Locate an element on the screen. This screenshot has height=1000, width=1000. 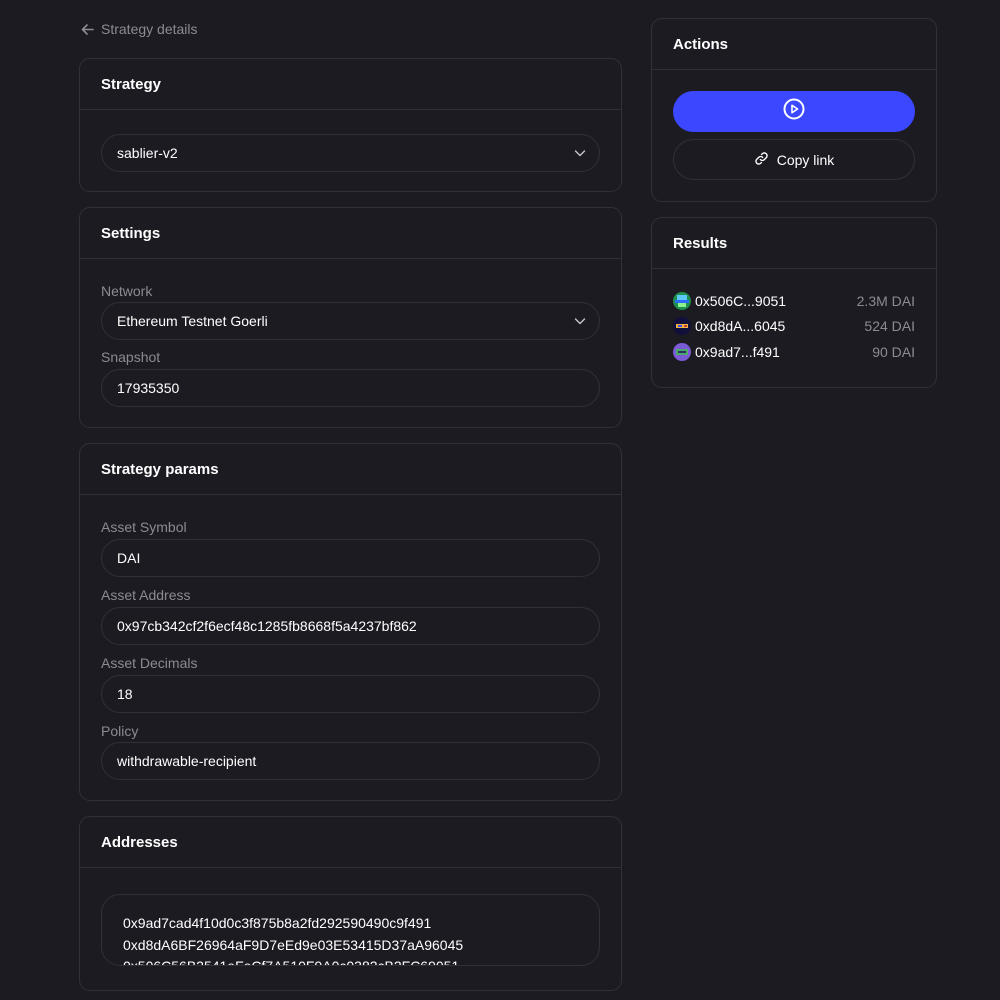
strategy-select: sablier-v2 is located at coordinates (350, 153).